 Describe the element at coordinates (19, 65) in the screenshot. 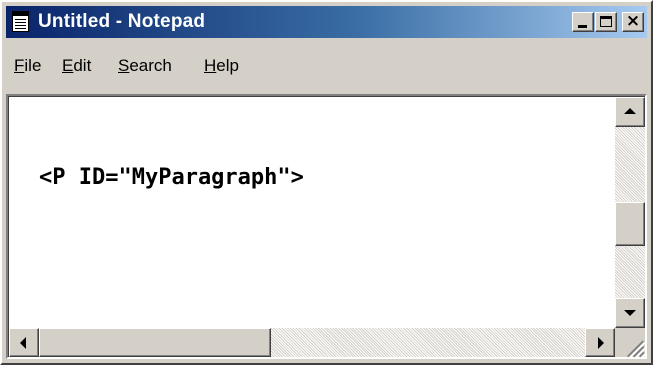

I see `menu-file-accel: F` at that location.